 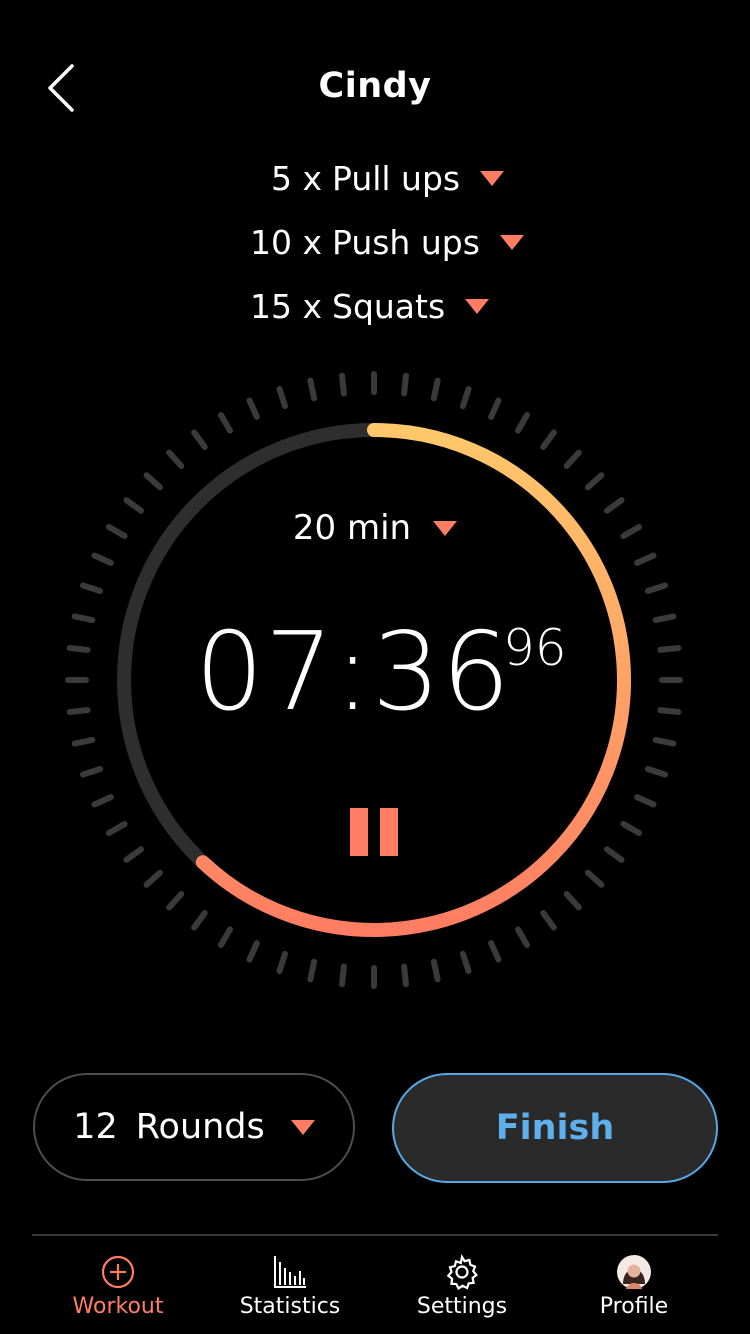 I want to click on plus-circle-icon, so click(x=118, y=1272).